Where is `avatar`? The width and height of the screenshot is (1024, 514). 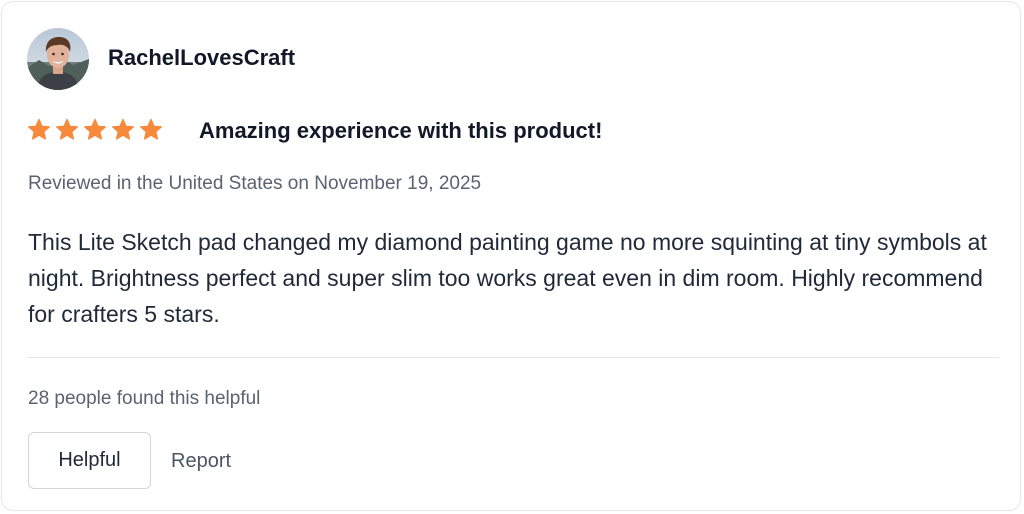 avatar is located at coordinates (58, 59).